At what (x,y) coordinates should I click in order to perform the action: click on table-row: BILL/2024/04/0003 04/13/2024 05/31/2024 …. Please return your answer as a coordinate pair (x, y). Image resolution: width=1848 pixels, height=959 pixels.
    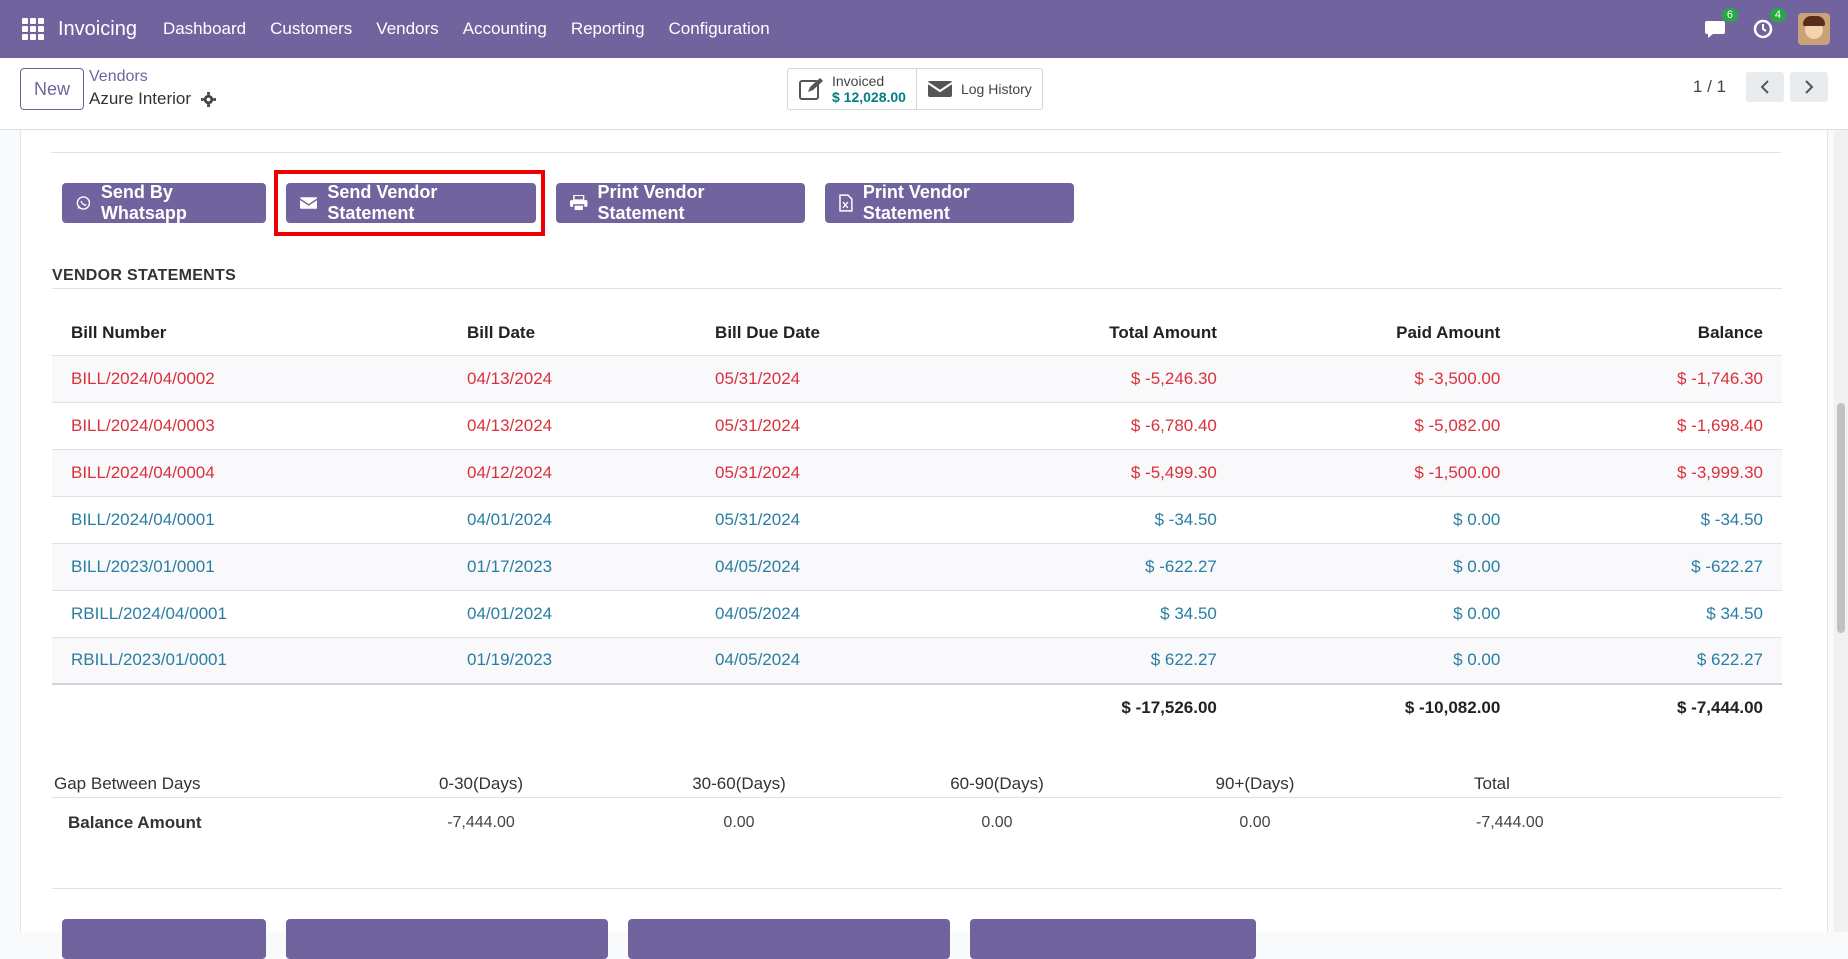
    Looking at the image, I should click on (917, 426).